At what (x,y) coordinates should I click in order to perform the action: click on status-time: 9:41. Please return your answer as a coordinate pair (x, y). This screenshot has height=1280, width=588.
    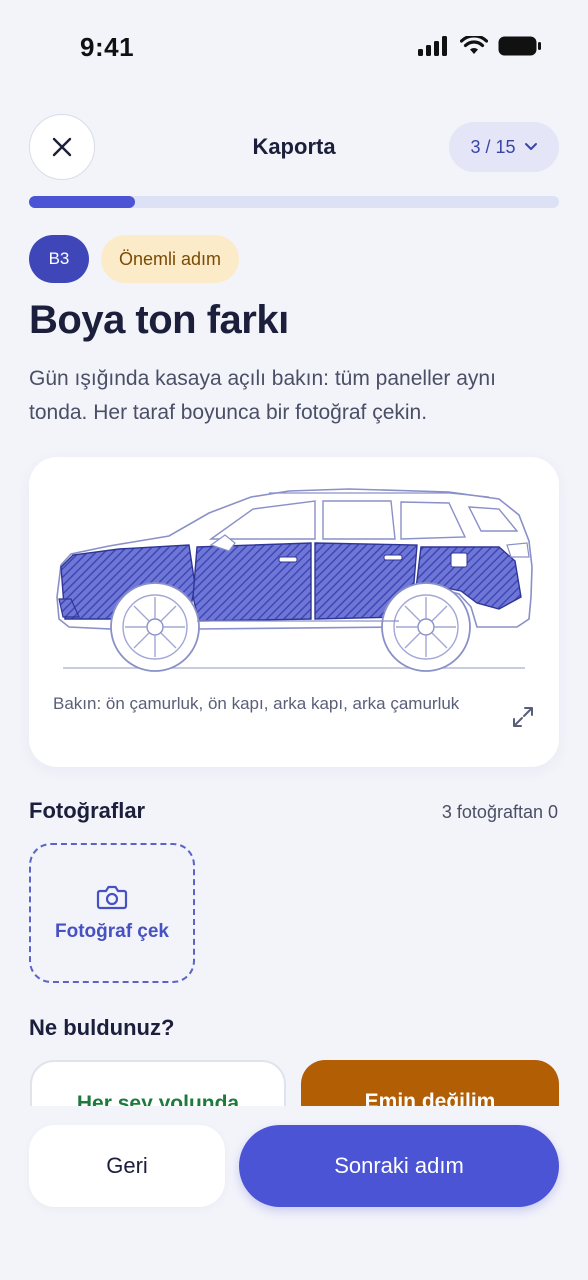
    Looking at the image, I should click on (107, 47).